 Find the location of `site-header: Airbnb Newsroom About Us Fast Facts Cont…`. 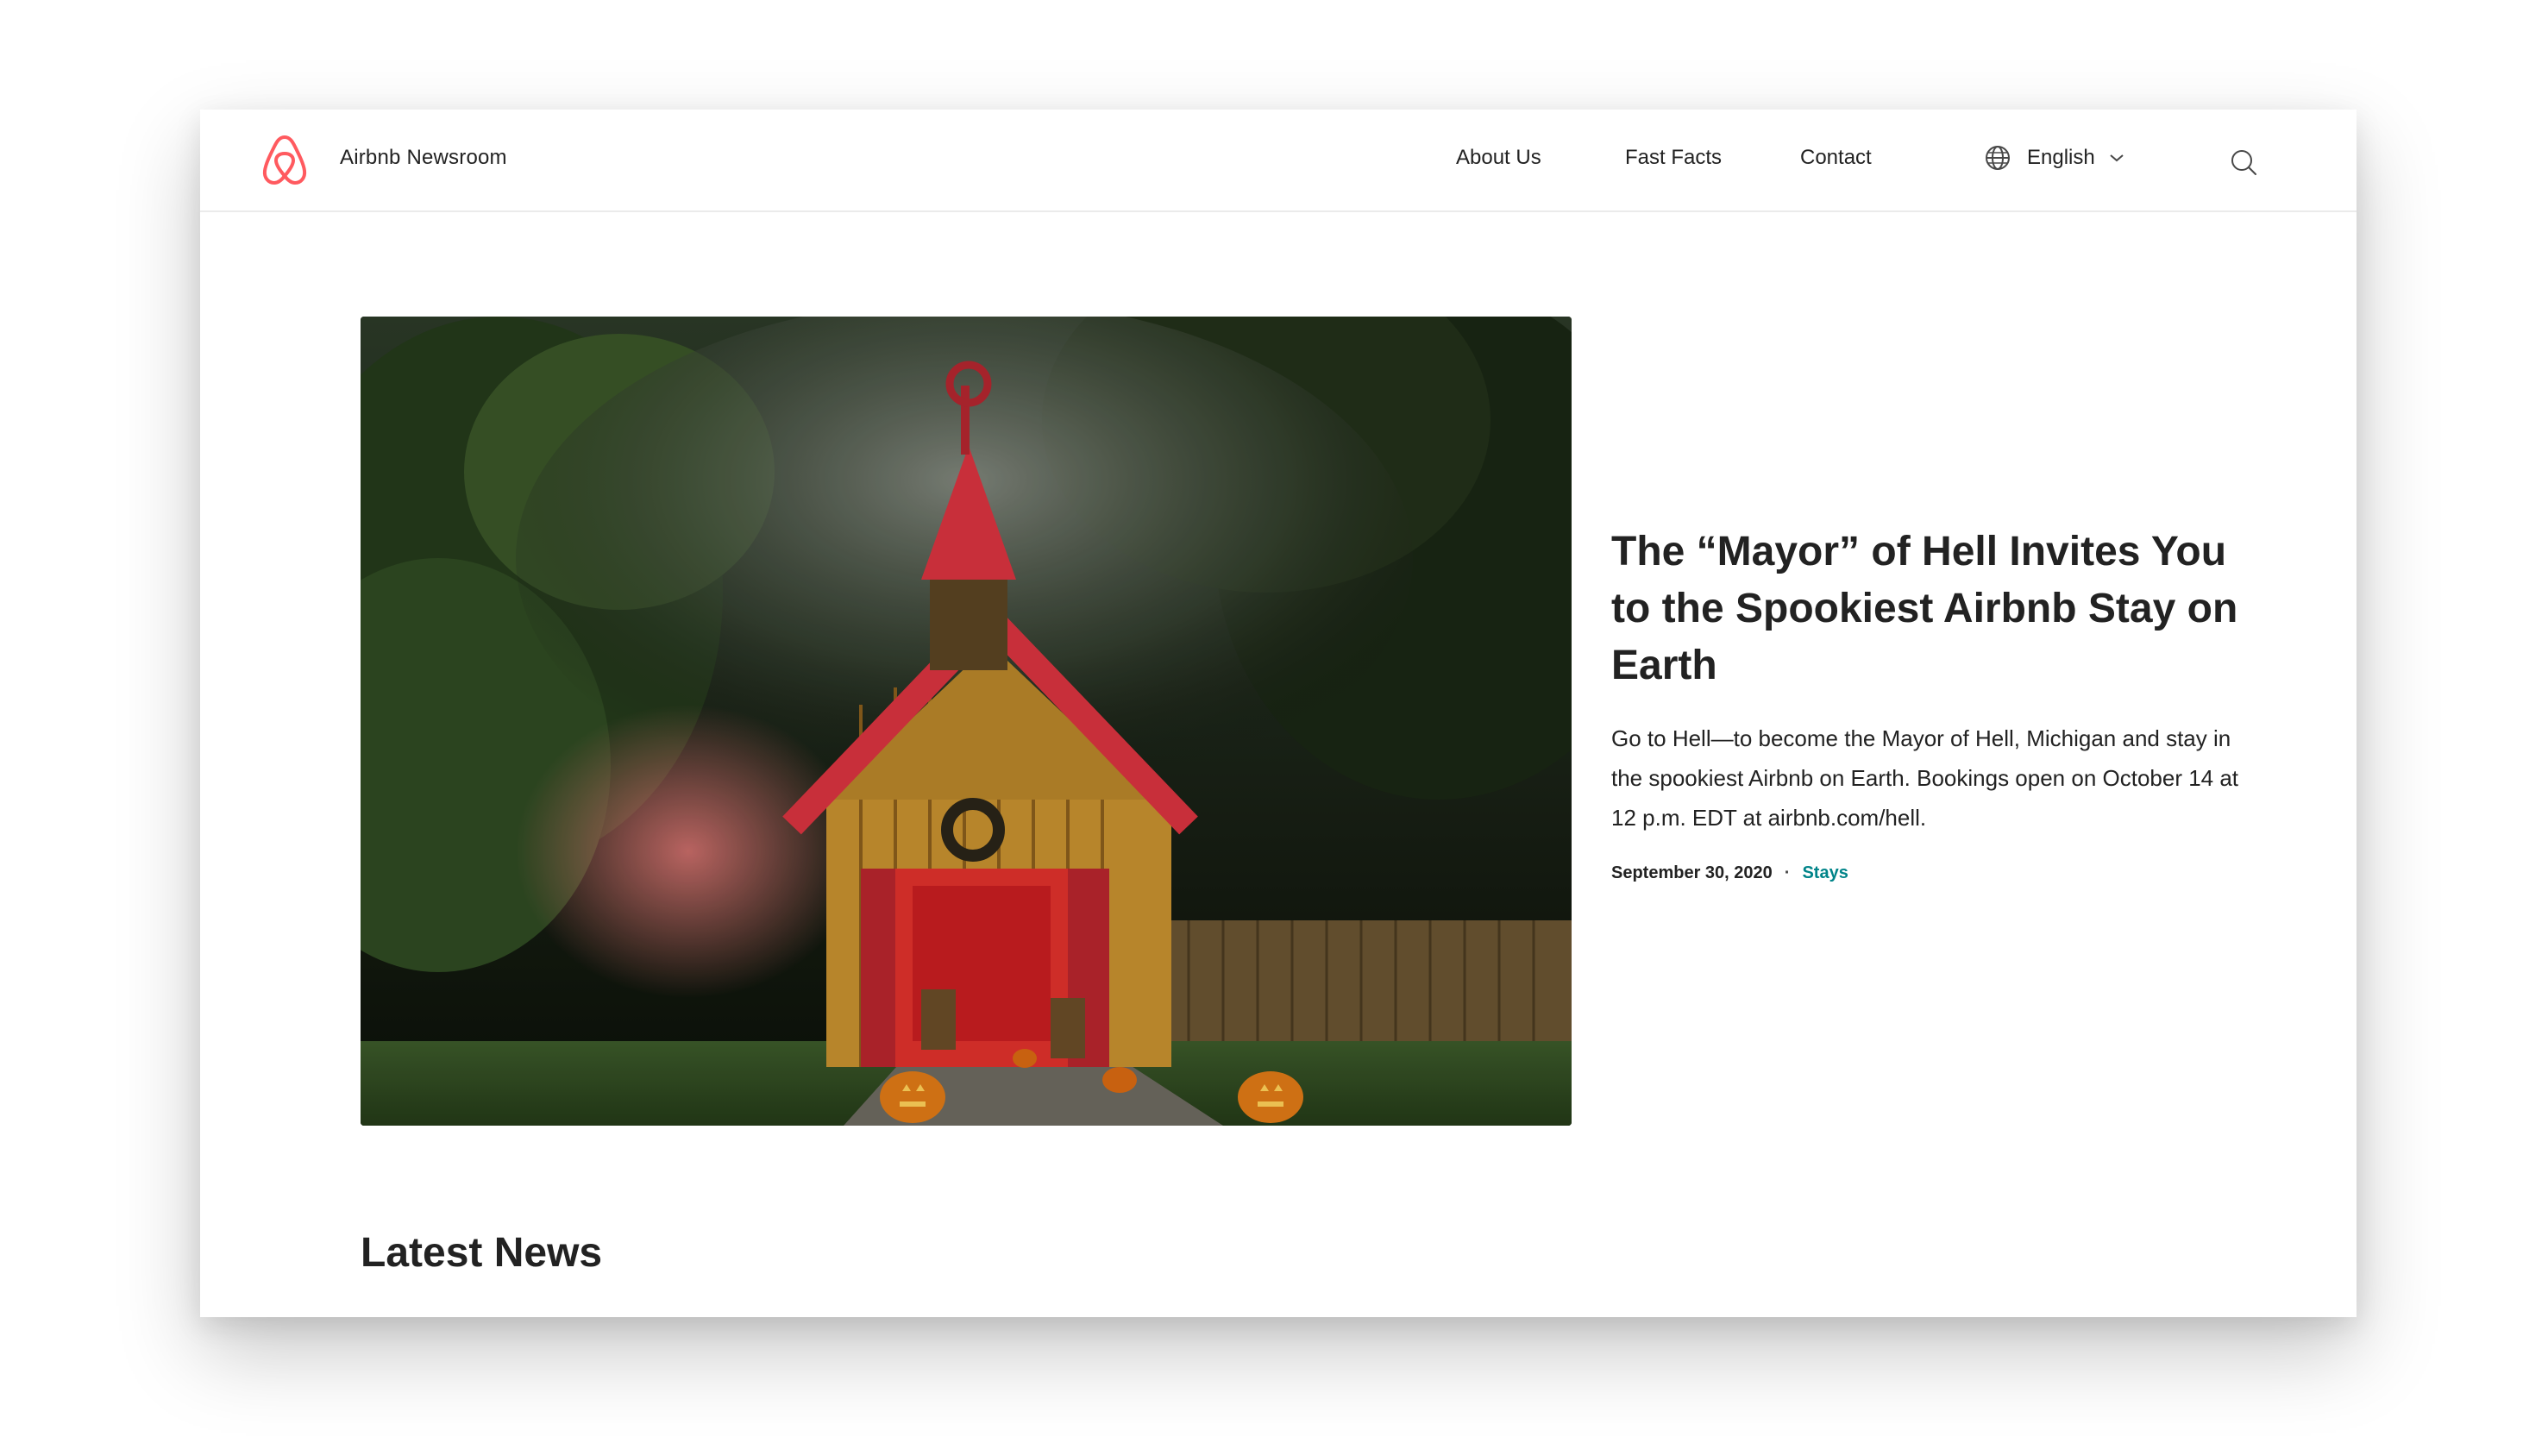

site-header: Airbnb Newsroom About Us Fast Facts Cont… is located at coordinates (1278, 161).